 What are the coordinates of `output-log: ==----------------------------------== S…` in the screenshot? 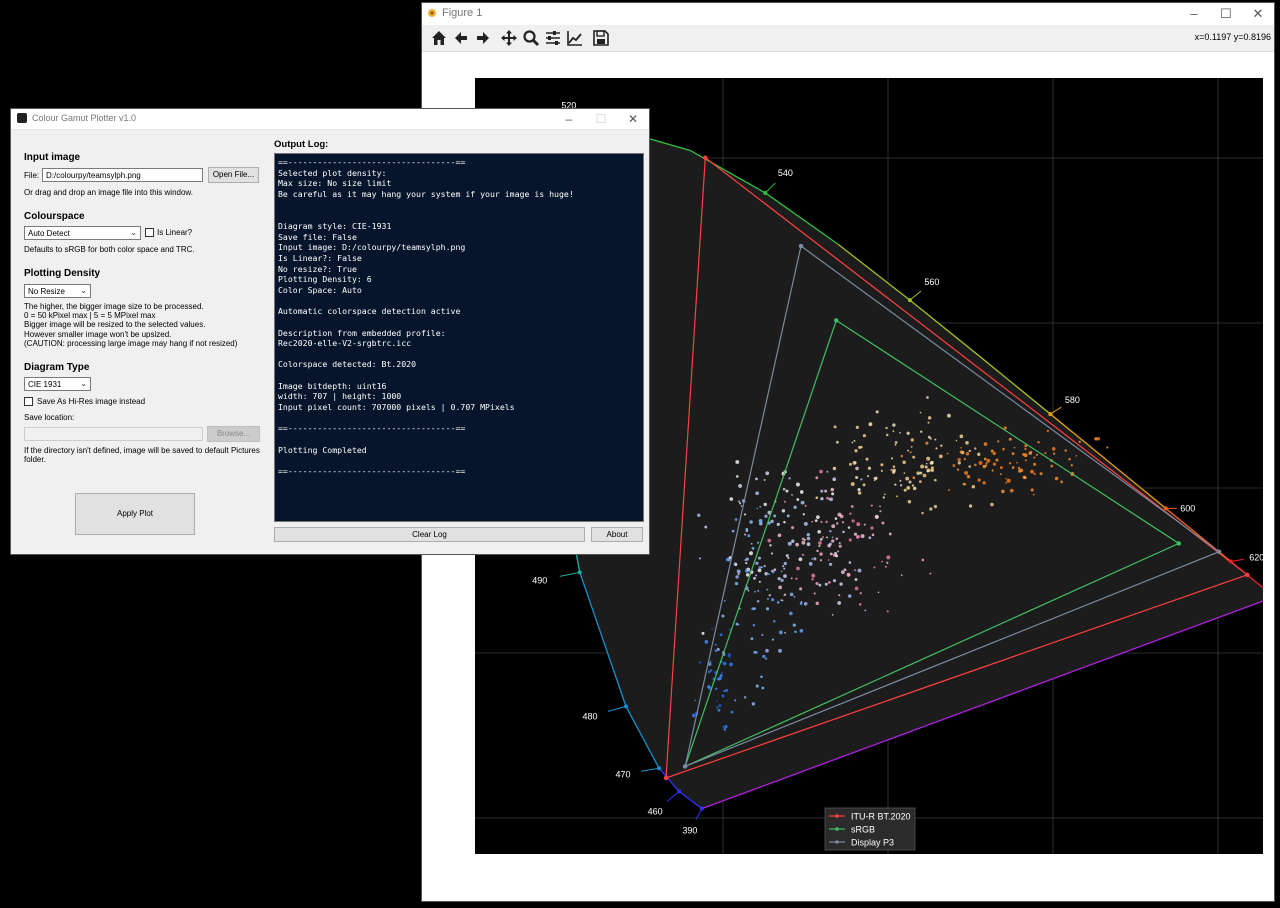 It's located at (459, 337).